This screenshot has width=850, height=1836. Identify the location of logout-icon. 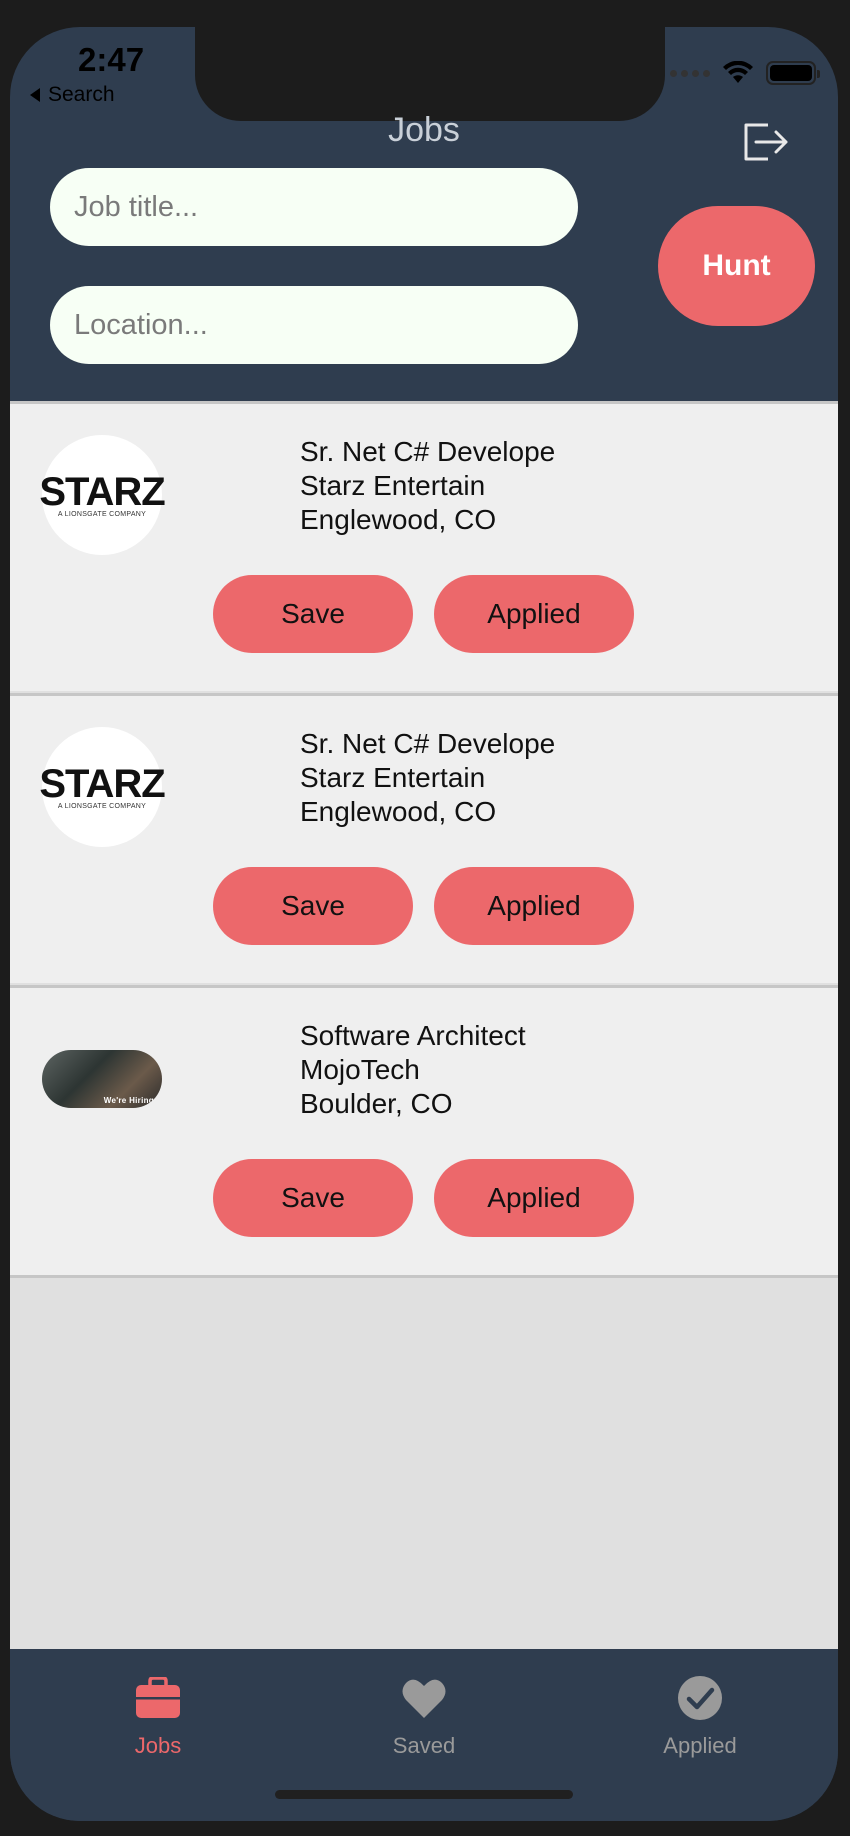
(765, 142).